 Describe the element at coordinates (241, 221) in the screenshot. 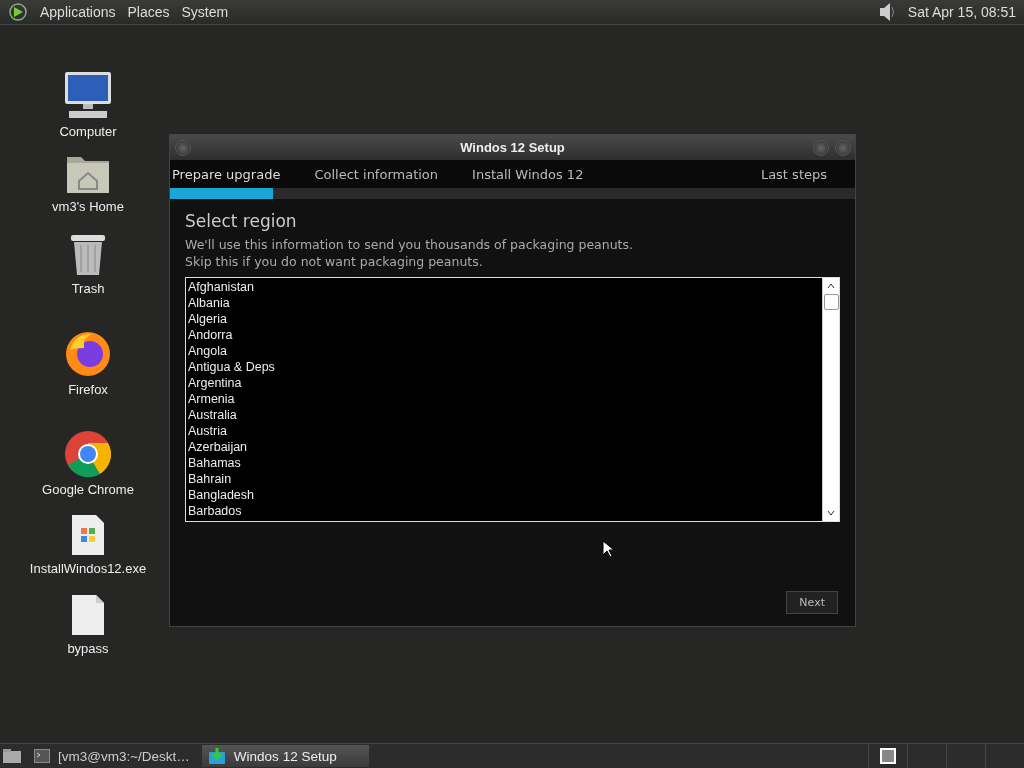

I see `section-heading: Select region` at that location.